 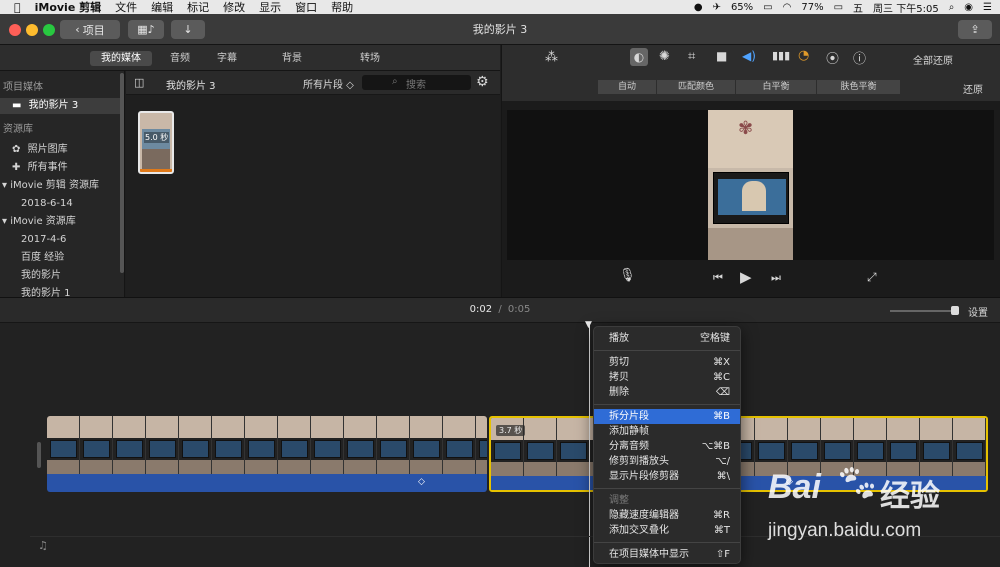 What do you see at coordinates (15, 30) in the screenshot?
I see `close-button` at bounding box center [15, 30].